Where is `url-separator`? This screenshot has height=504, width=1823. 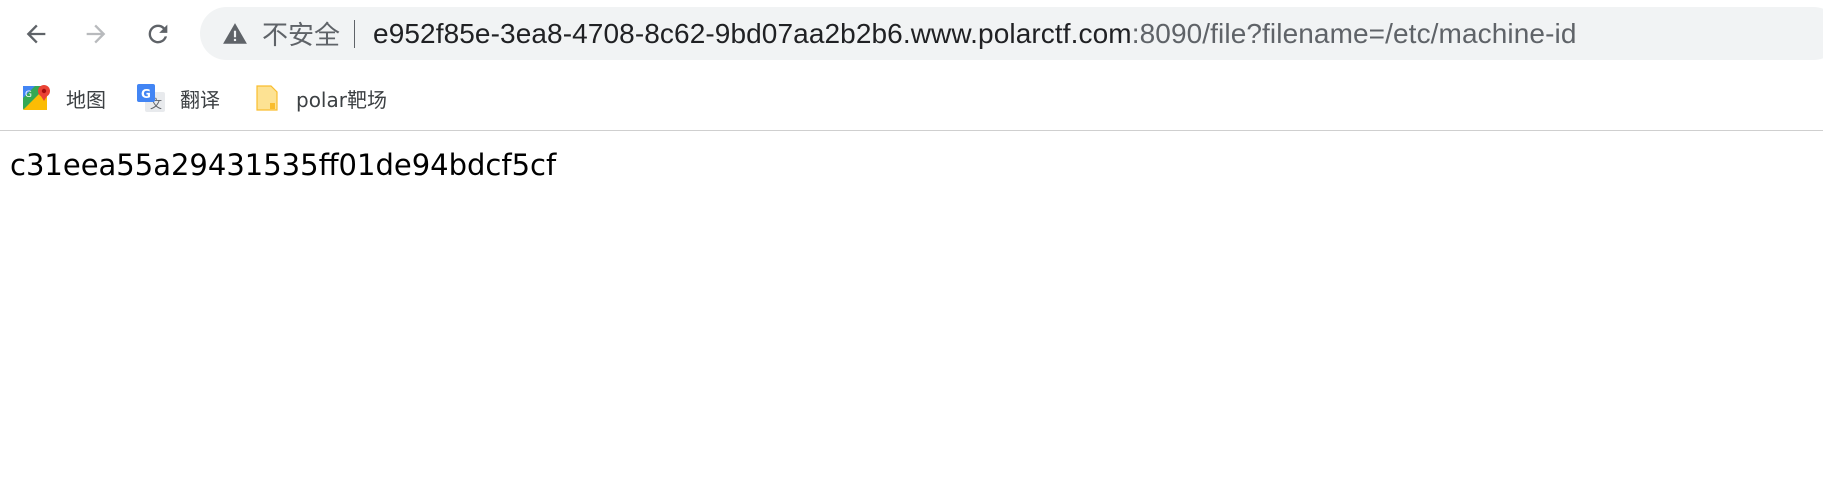 url-separator is located at coordinates (355, 33).